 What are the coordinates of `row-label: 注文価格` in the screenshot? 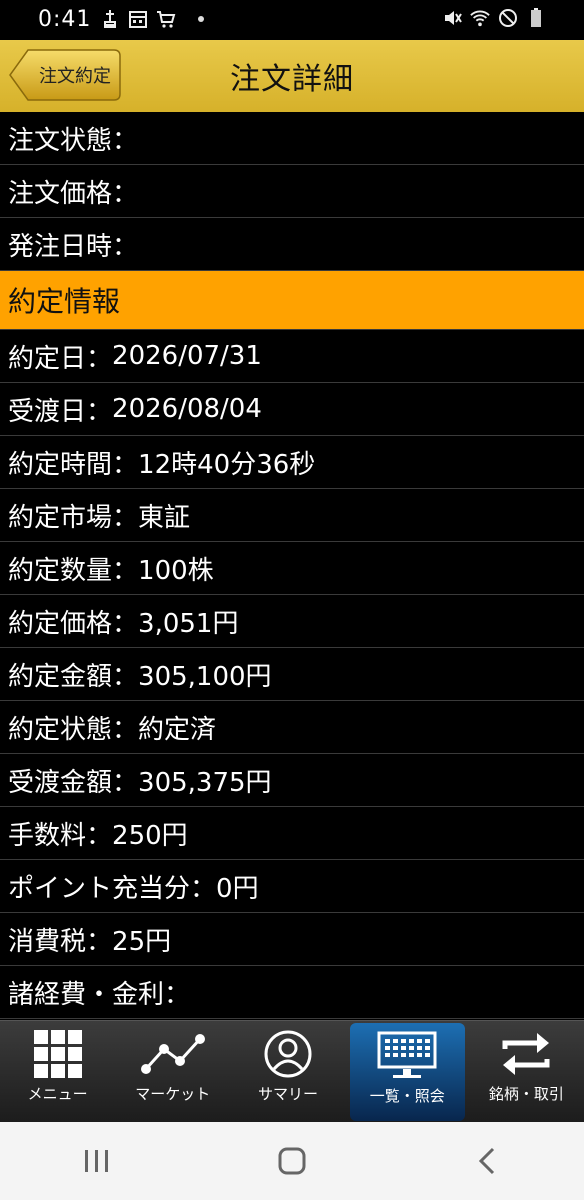 It's located at (60, 193).